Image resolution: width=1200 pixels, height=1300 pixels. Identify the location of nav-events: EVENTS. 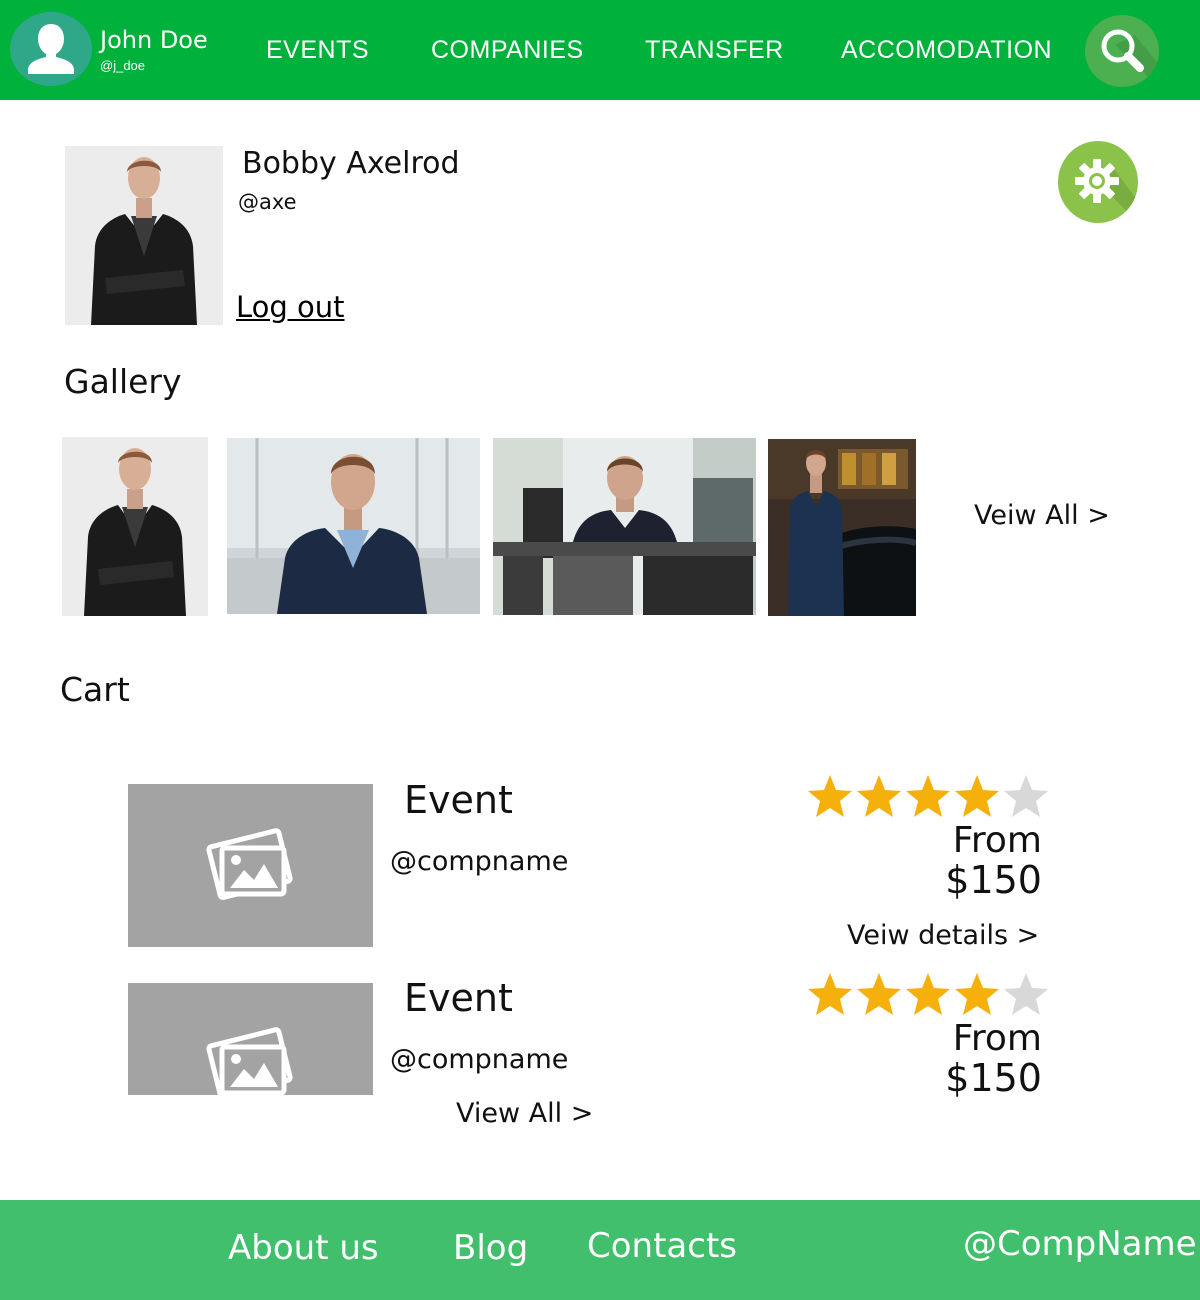
(317, 50).